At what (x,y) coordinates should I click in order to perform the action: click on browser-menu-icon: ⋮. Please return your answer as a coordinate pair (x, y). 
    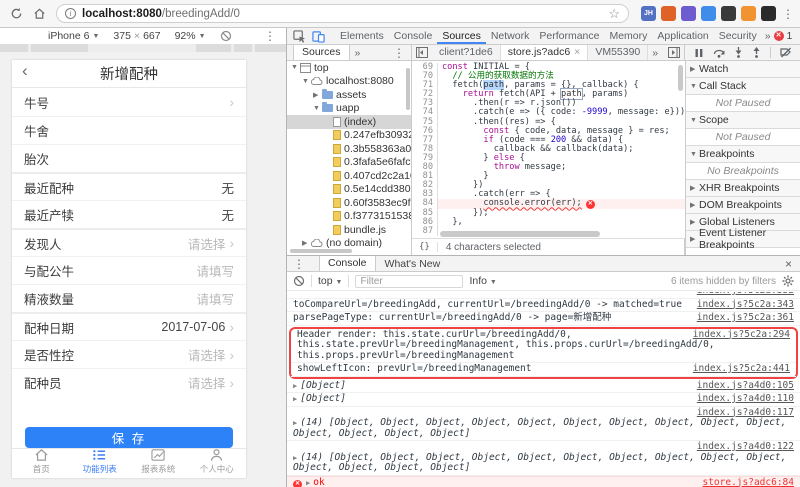
    Looking at the image, I should click on (788, 14).